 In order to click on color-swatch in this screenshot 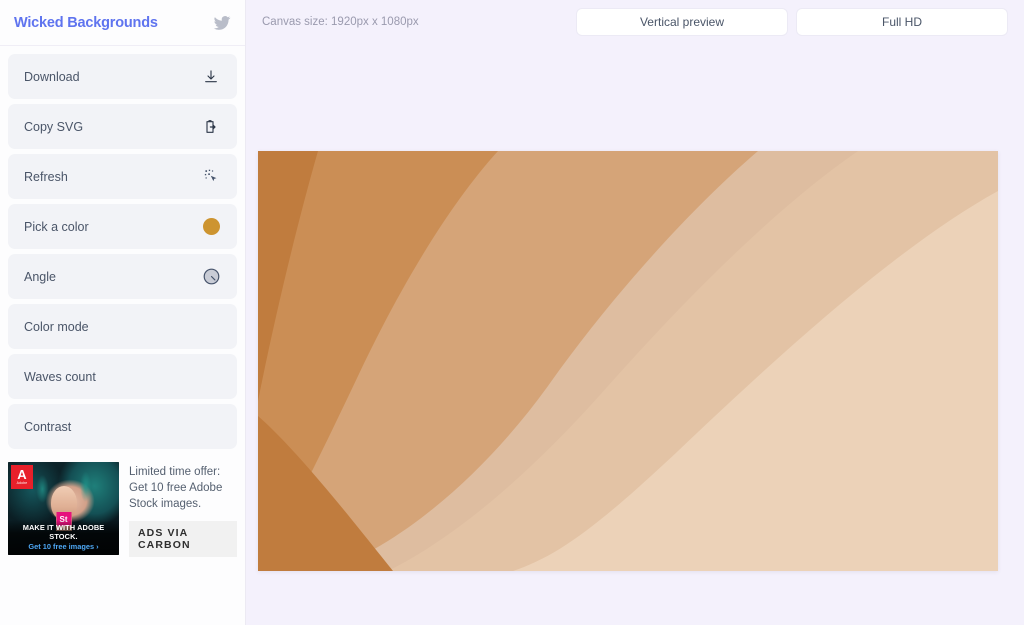, I will do `click(211, 226)`.